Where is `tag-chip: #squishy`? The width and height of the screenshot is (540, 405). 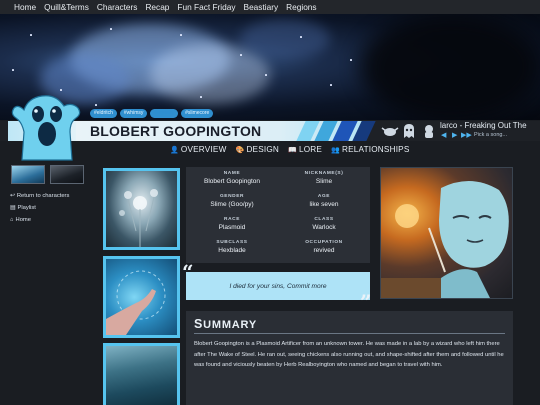
tag-chip: #squishy is located at coordinates (164, 113).